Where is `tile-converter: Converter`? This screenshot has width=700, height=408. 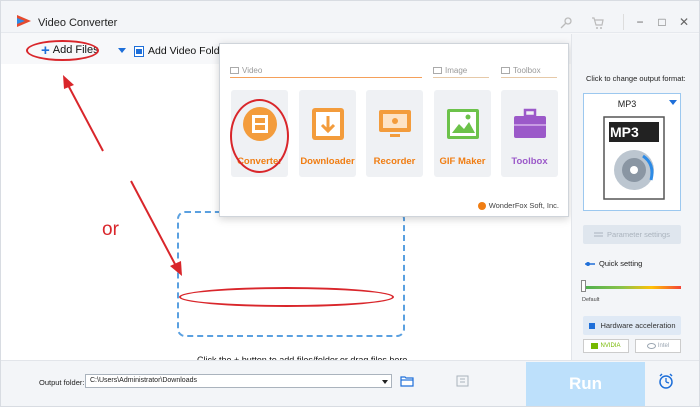
tile-converter: Converter is located at coordinates (259, 133).